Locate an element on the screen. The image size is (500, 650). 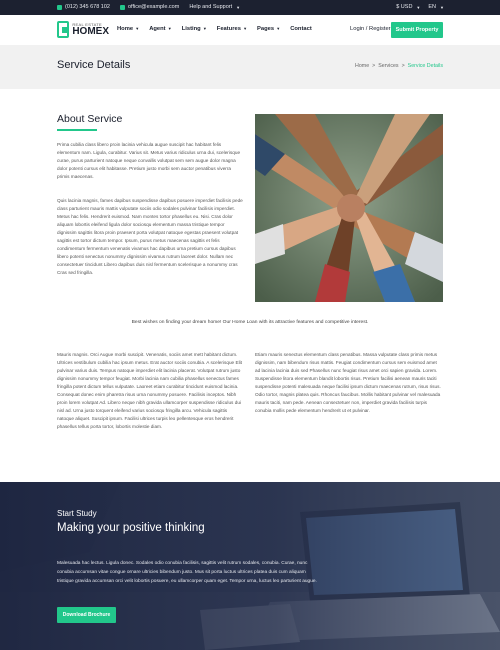
nav-item-listing: Listing ▼ is located at coordinates (194, 29).